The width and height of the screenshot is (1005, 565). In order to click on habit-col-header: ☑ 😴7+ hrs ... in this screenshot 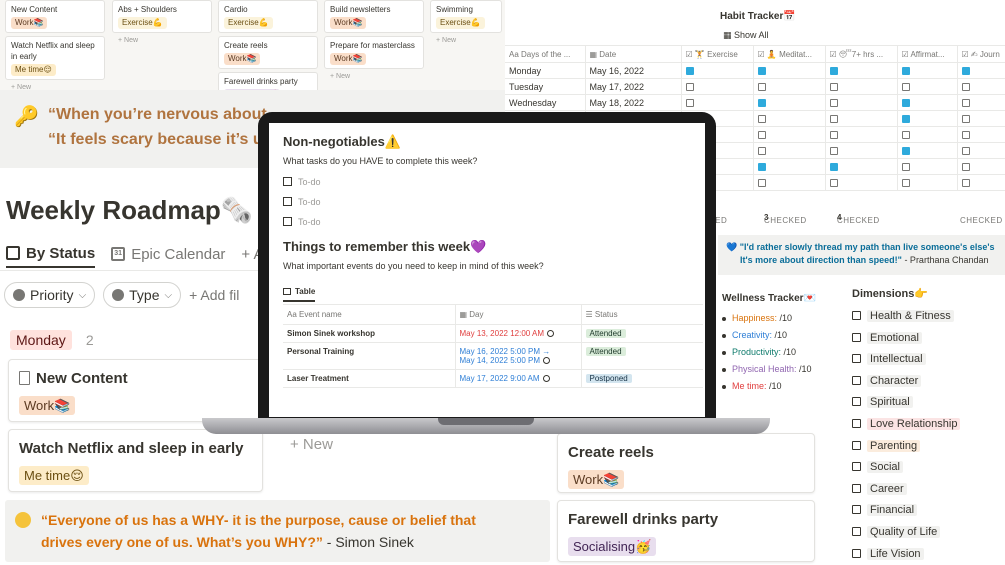, I will do `click(861, 54)`.